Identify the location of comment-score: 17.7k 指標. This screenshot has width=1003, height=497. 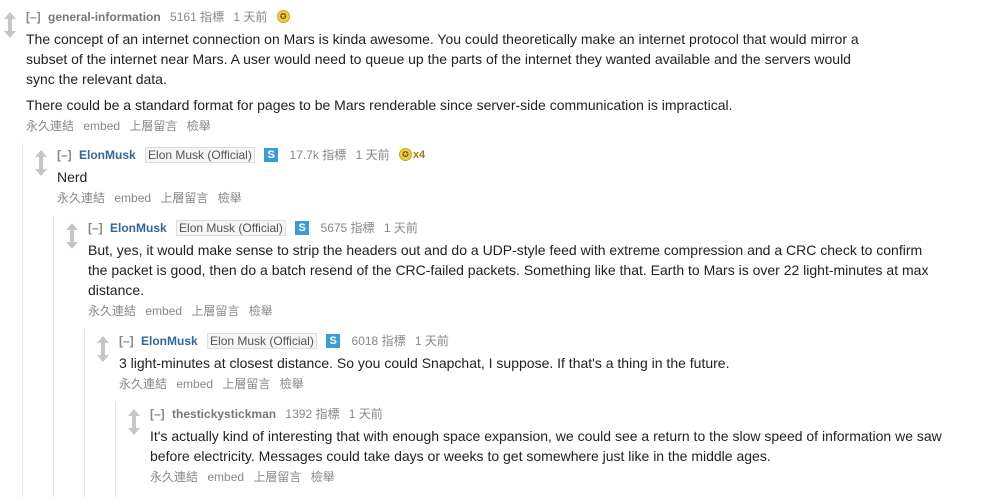
(318, 154).